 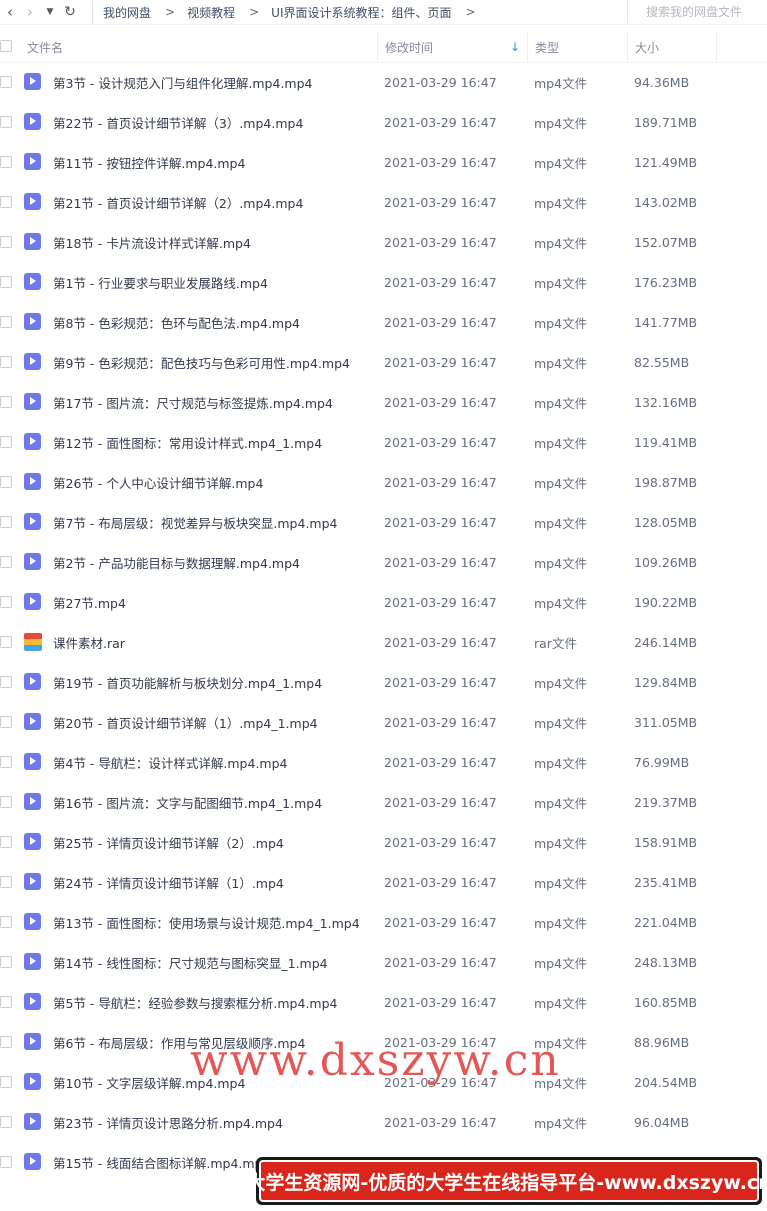 I want to click on column-header-modified: 修改时间 ↓, so click(x=451, y=47).